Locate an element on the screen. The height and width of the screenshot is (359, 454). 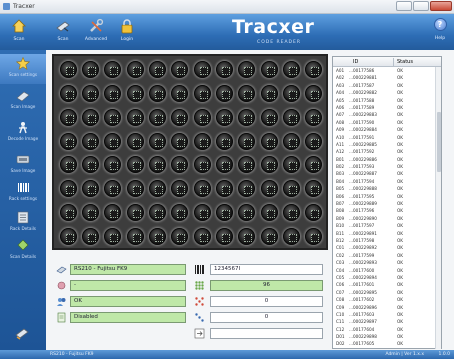
sidebar-item-scan-settings: Scan settings is located at coordinates (23, 69).